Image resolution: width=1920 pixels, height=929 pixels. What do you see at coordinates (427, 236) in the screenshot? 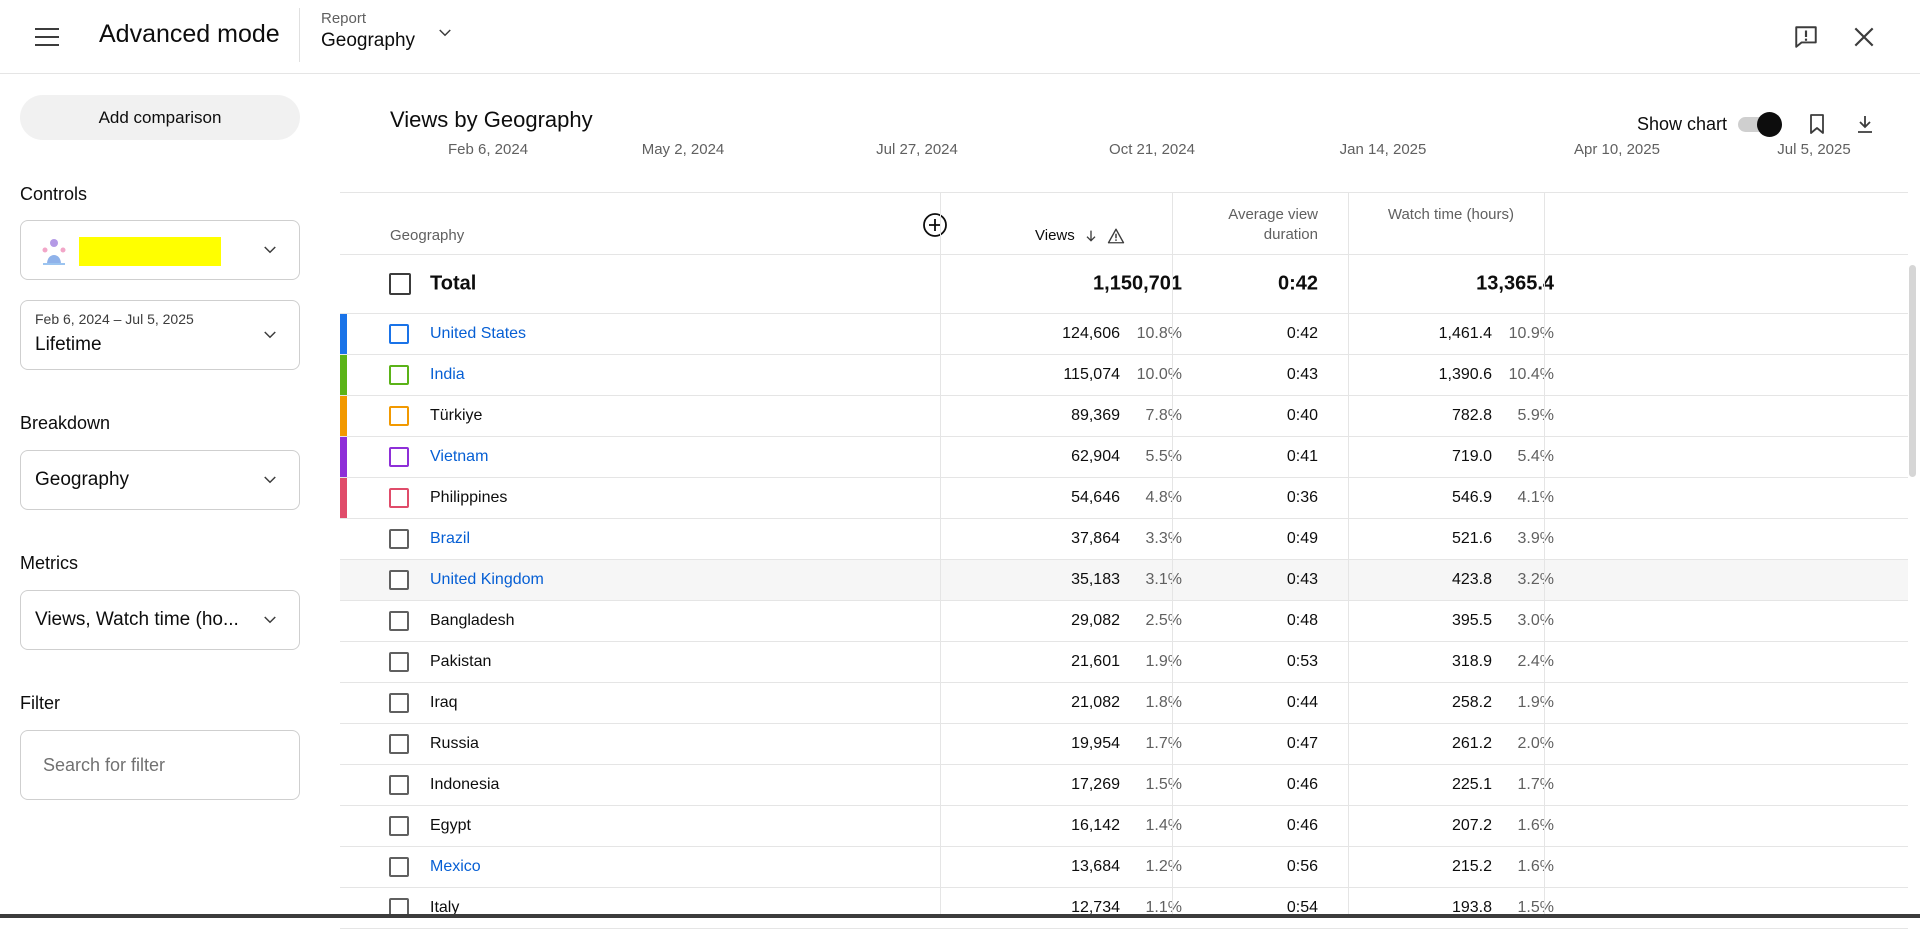
I see `column-header-geography: Geography` at bounding box center [427, 236].